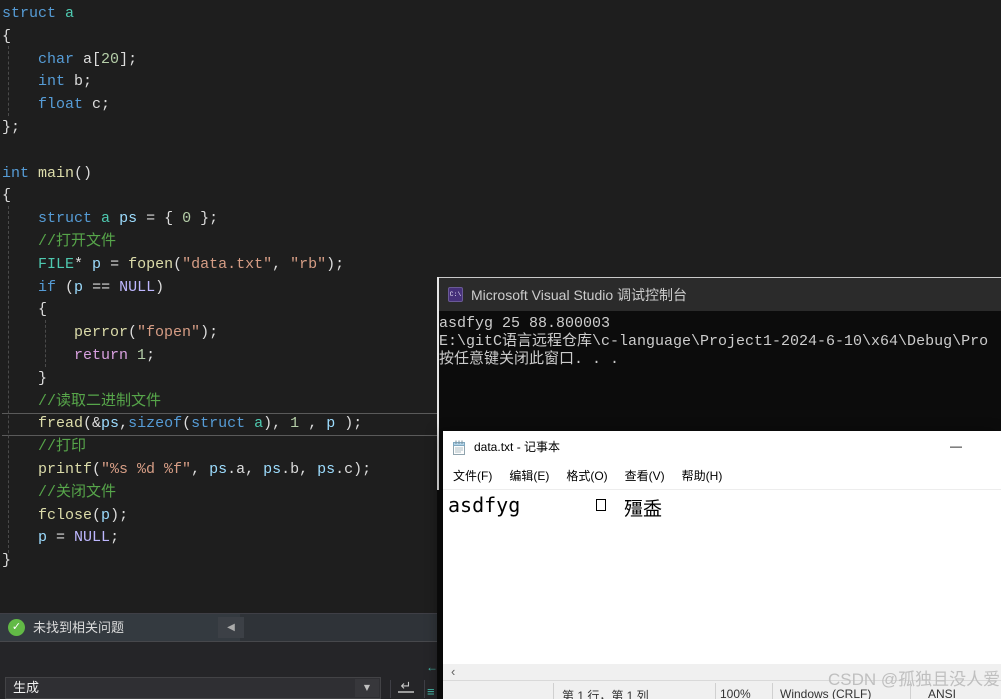  What do you see at coordinates (79, 627) in the screenshot?
I see `problems-label: 未找到相关问题` at bounding box center [79, 627].